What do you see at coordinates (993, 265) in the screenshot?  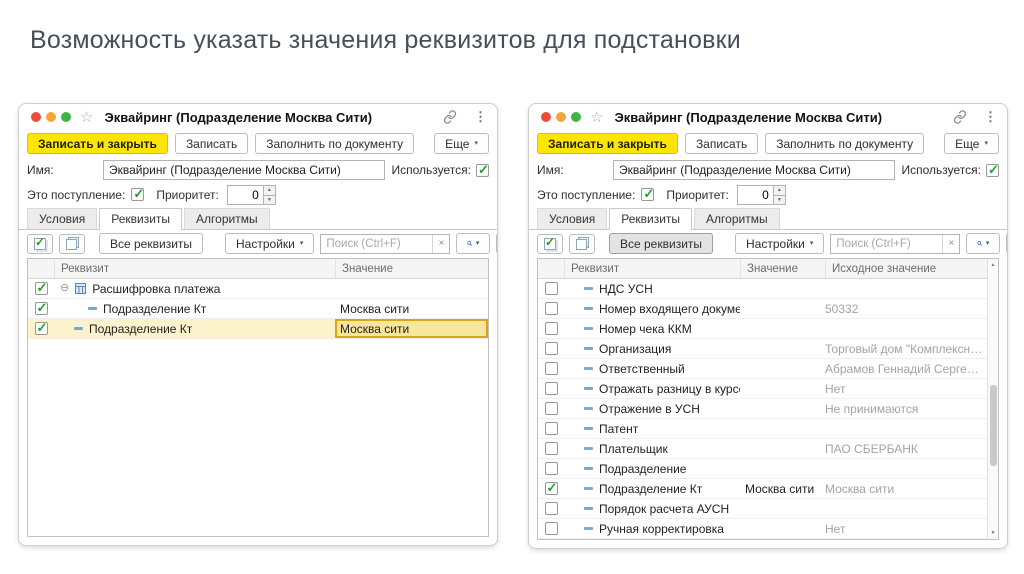 I see `scroll-up-icon: ▲` at bounding box center [993, 265].